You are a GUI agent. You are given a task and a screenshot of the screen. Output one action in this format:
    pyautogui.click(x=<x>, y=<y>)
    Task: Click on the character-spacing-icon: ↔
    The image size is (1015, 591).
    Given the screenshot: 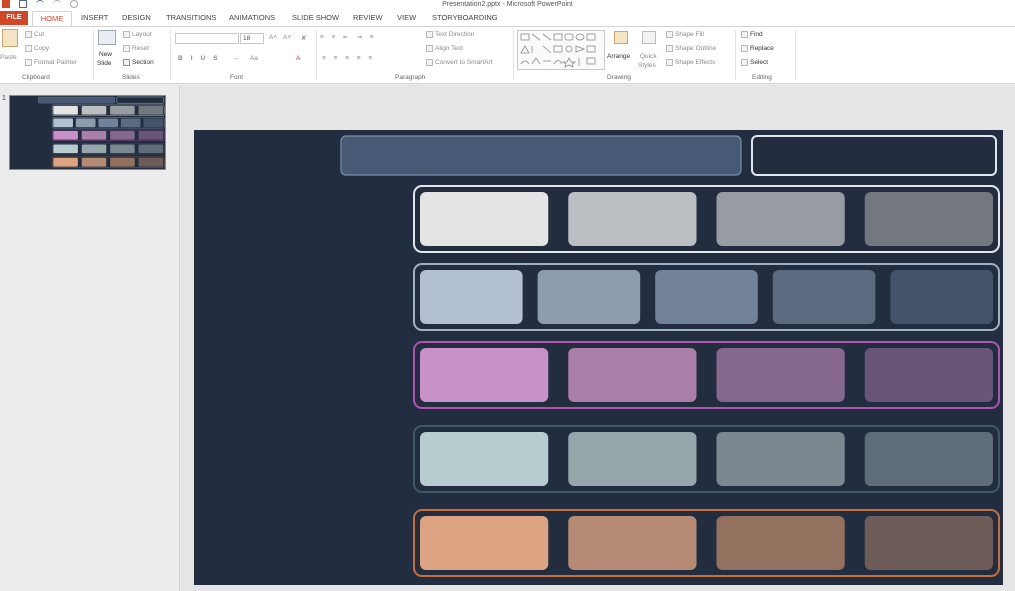 What is the action you would take?
    pyautogui.click(x=236, y=58)
    